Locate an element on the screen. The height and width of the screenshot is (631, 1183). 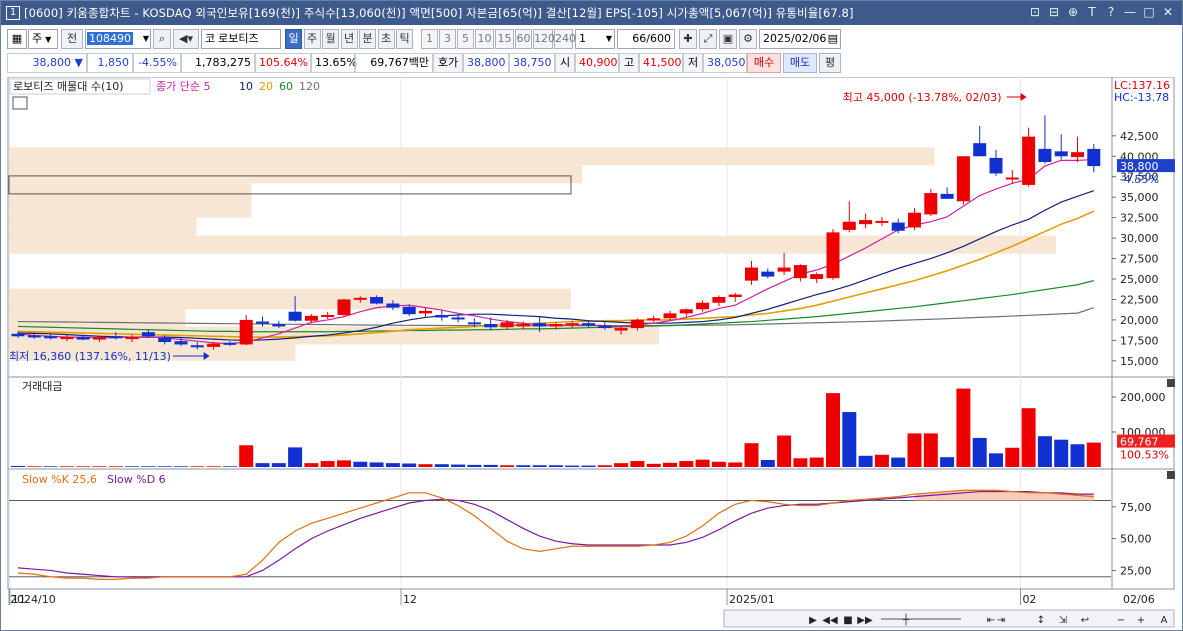
flat-button: 평 is located at coordinates (830, 63).